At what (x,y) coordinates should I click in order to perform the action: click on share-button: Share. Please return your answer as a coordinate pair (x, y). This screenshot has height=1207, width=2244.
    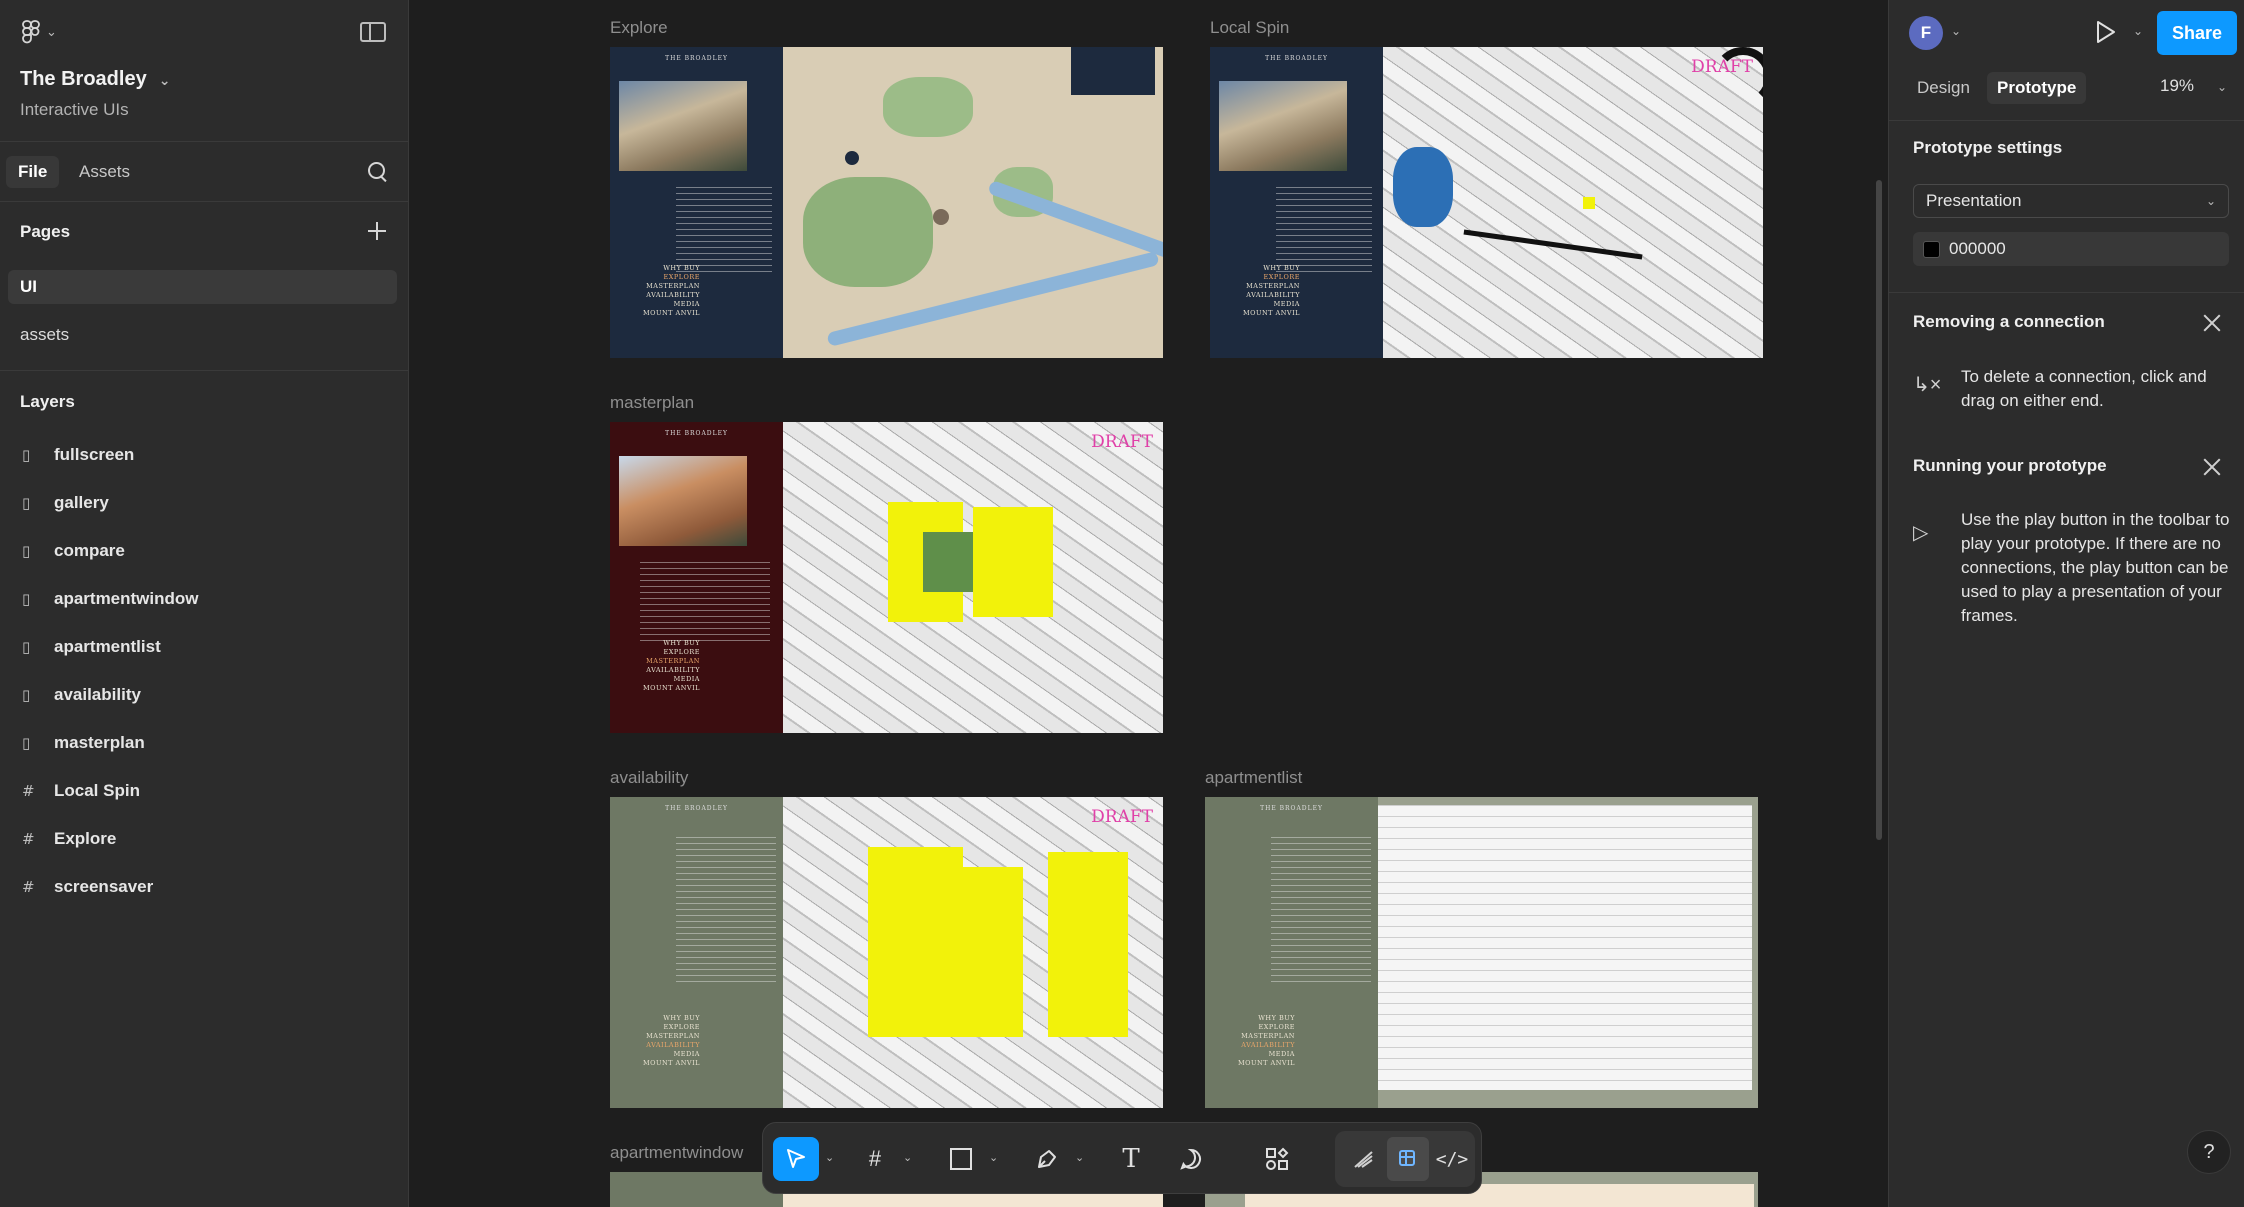
    Looking at the image, I should click on (2197, 33).